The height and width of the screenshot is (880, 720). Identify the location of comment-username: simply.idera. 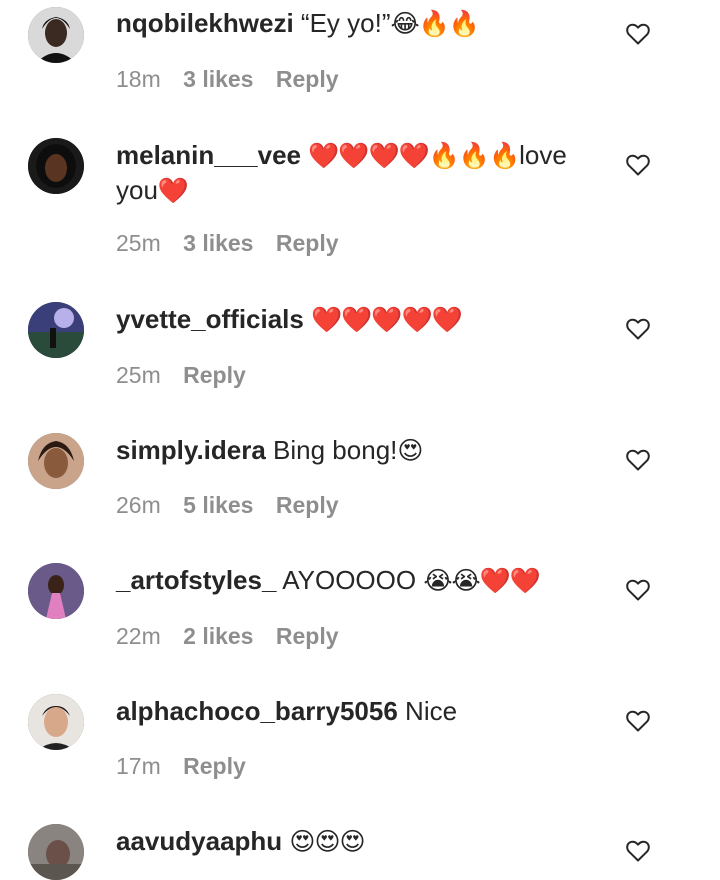
(191, 450).